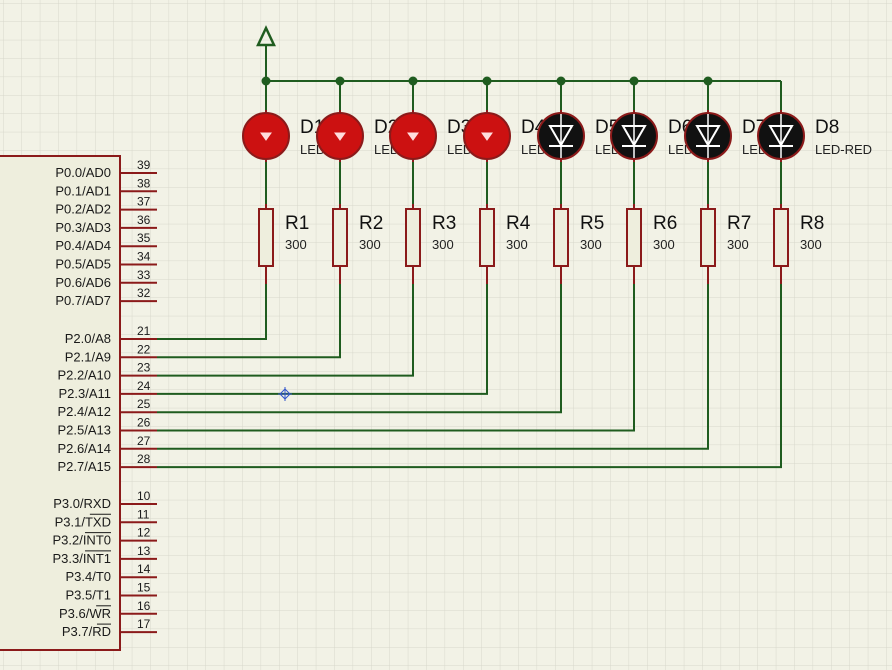 Image resolution: width=892 pixels, height=670 pixels. Describe the element at coordinates (297, 223) in the screenshot. I see `resistor-ref: R1` at that location.